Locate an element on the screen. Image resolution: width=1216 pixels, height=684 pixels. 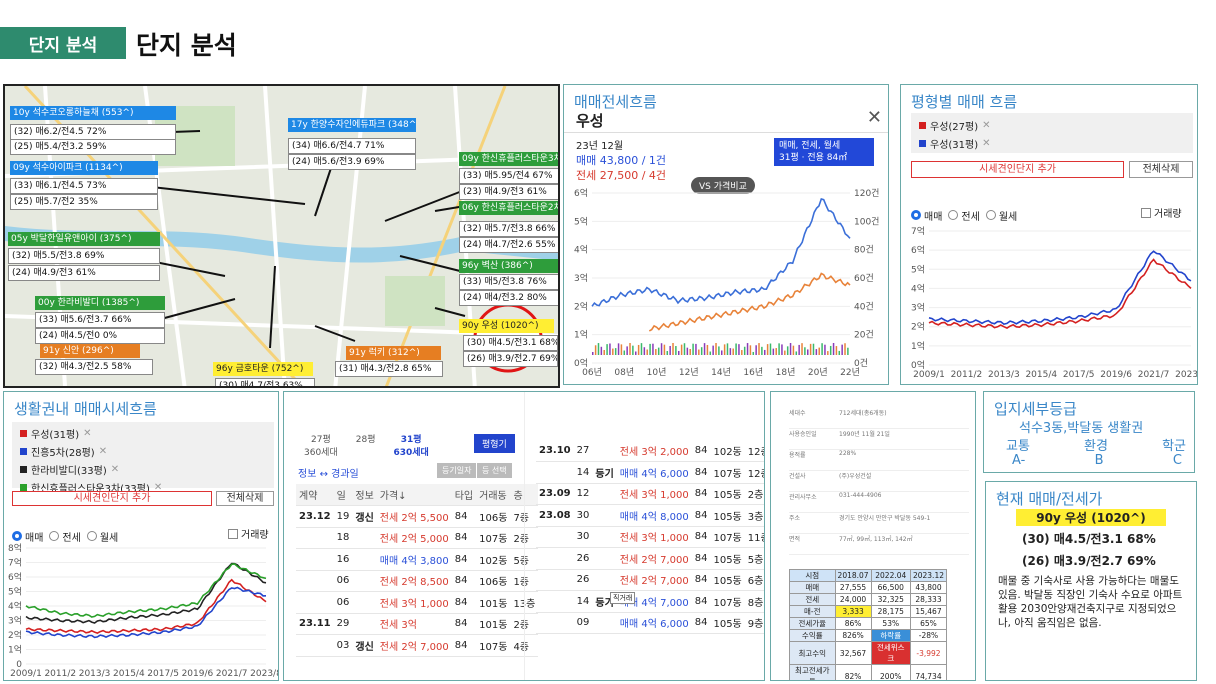
legend-label: 우성(31평) is located at coordinates (55, 435).